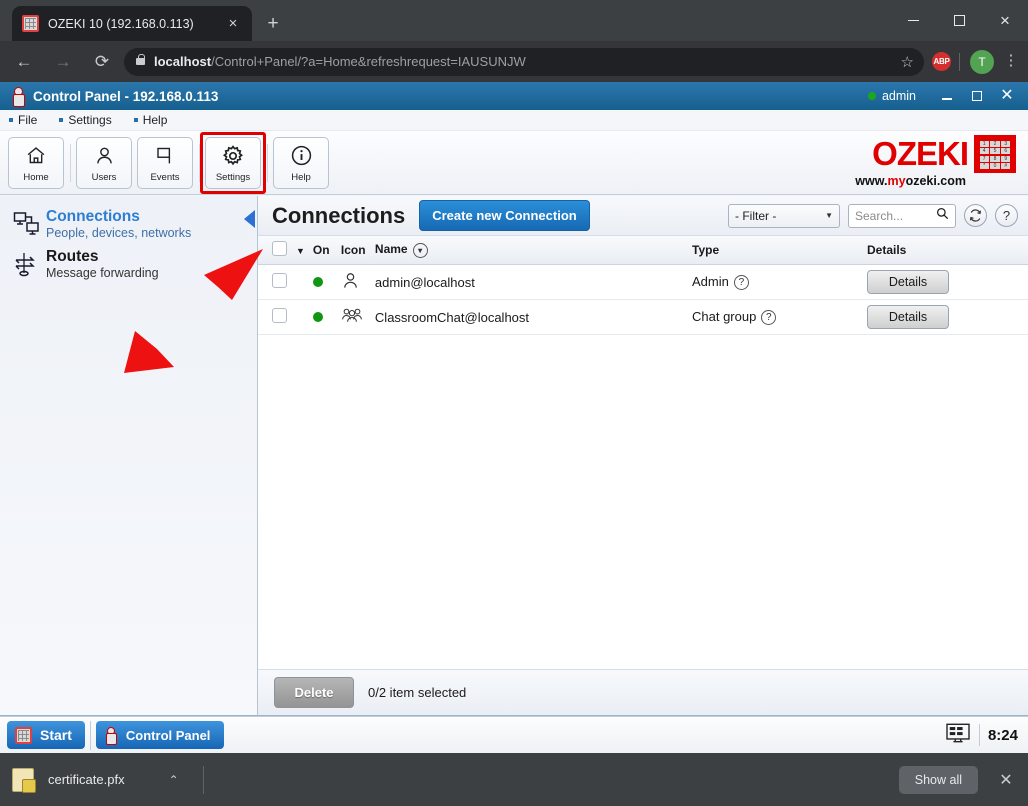 The height and width of the screenshot is (806, 1028). What do you see at coordinates (102, 62) in the screenshot?
I see `reload-icon: ⟳` at bounding box center [102, 62].